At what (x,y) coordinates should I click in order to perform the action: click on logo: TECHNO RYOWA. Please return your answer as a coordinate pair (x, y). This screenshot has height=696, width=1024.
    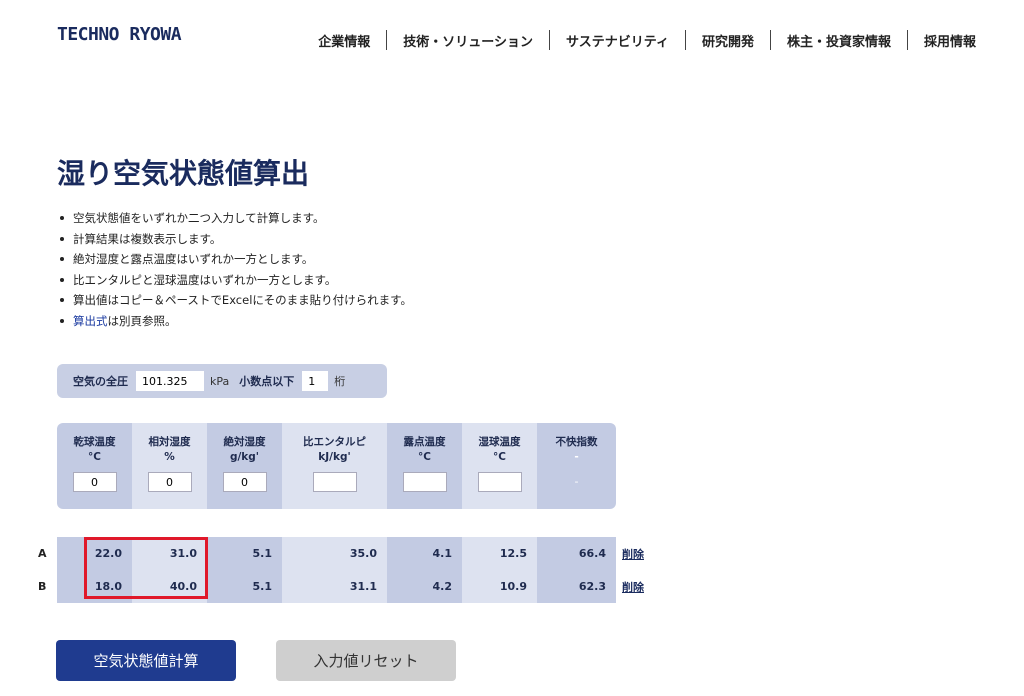
    Looking at the image, I should click on (119, 34).